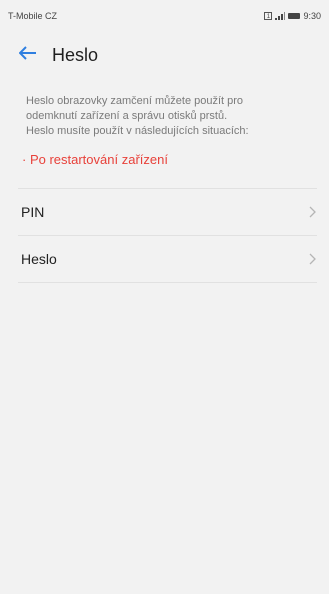 The height and width of the screenshot is (594, 329). What do you see at coordinates (167, 282) in the screenshot?
I see `divider` at bounding box center [167, 282].